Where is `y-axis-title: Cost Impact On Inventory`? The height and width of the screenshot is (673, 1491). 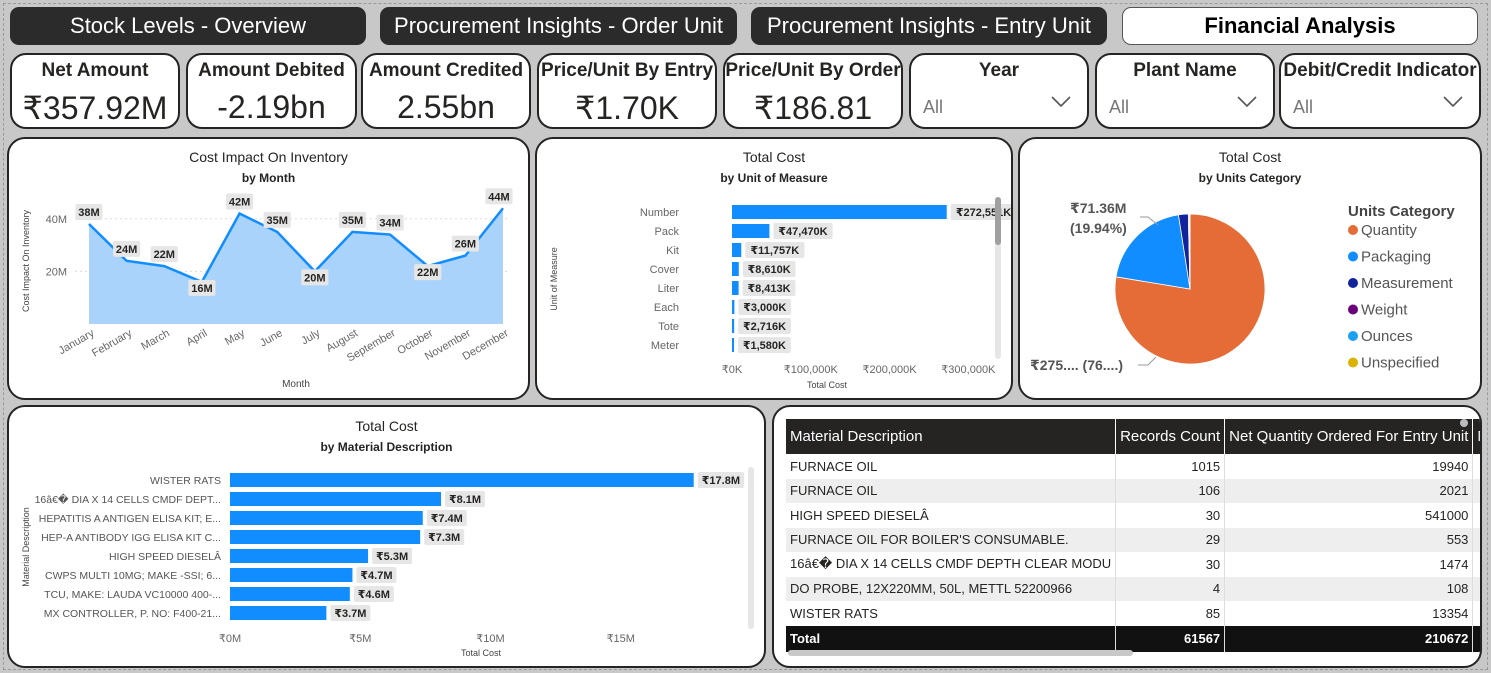
y-axis-title: Cost Impact On Inventory is located at coordinates (26, 260).